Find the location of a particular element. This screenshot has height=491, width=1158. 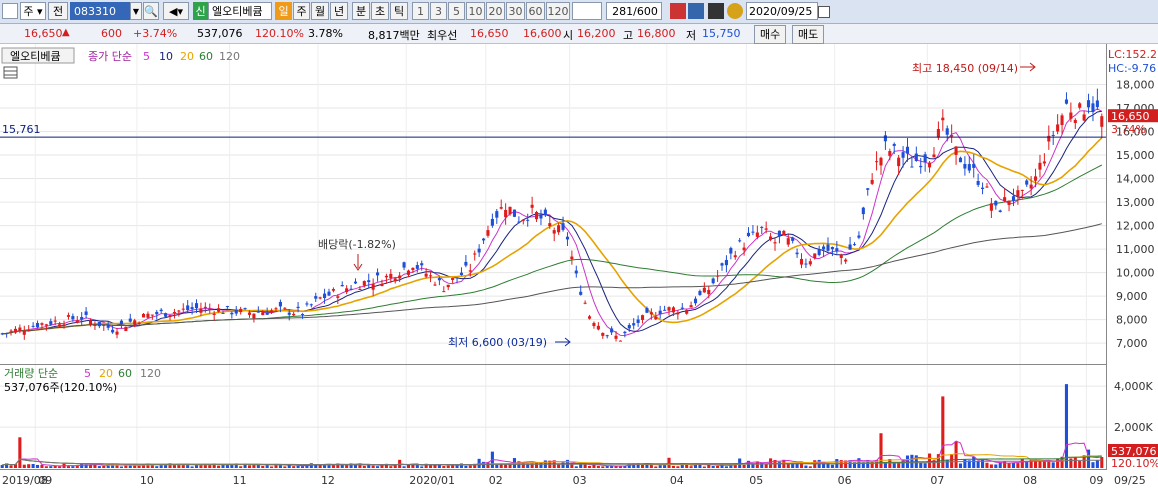

current-price: 16,650 is located at coordinates (43, 33).